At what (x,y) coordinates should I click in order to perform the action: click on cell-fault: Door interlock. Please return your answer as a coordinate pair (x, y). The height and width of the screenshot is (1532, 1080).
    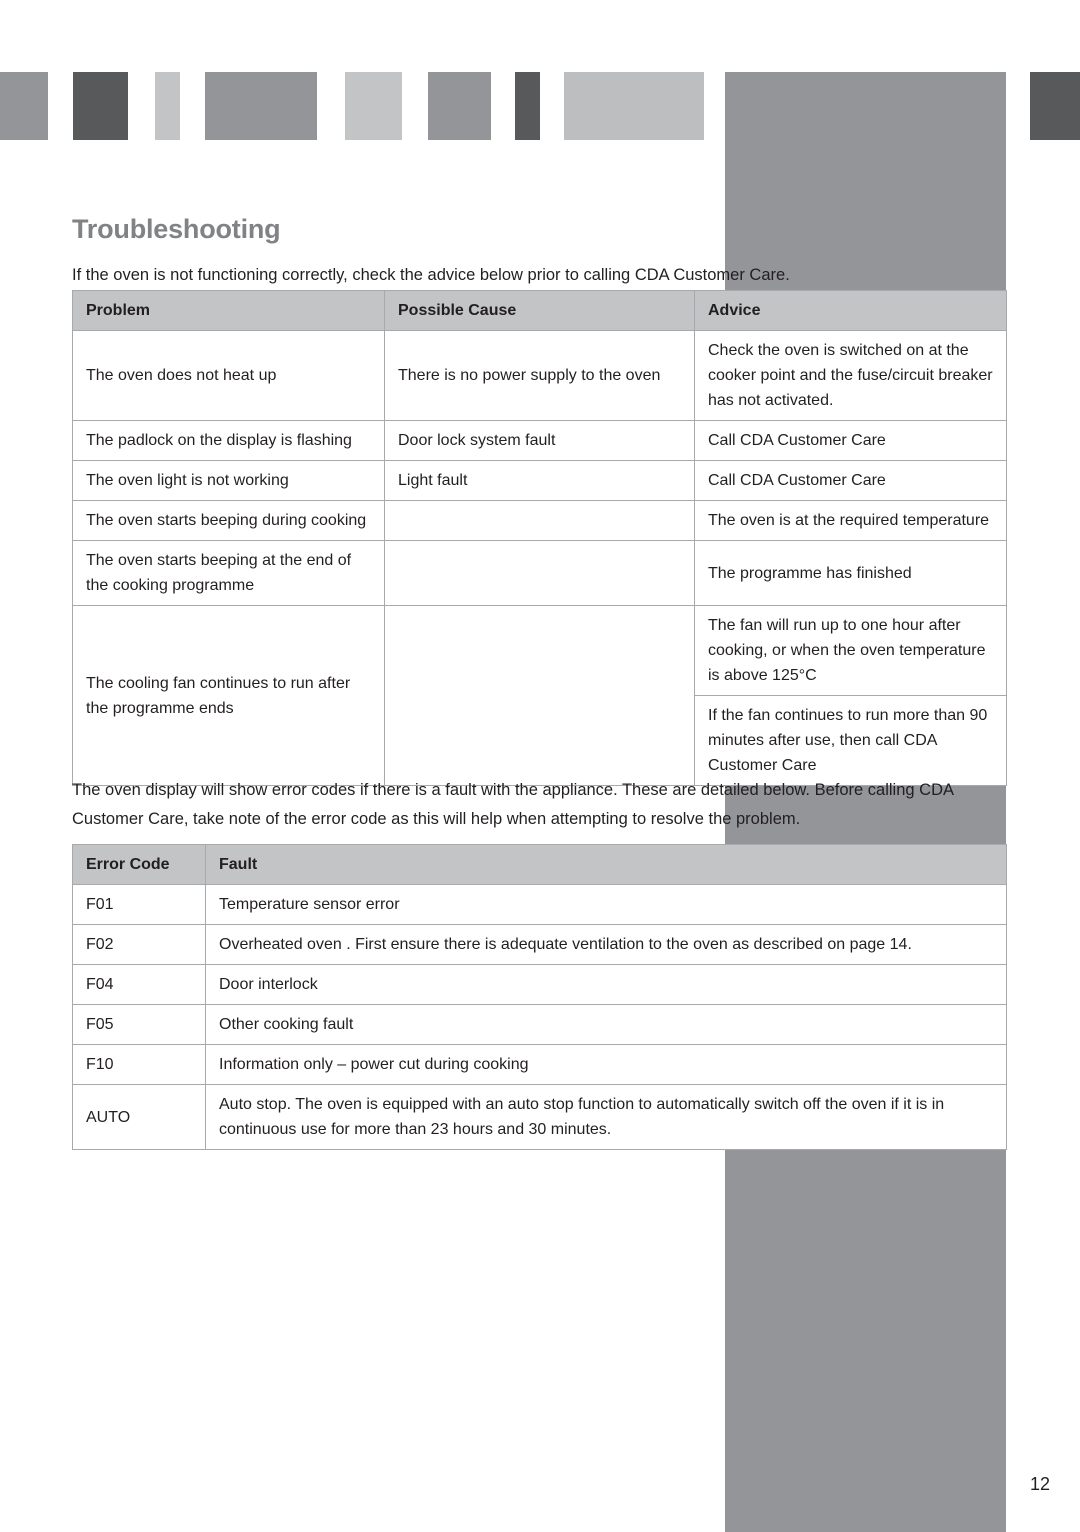
    Looking at the image, I should click on (606, 984).